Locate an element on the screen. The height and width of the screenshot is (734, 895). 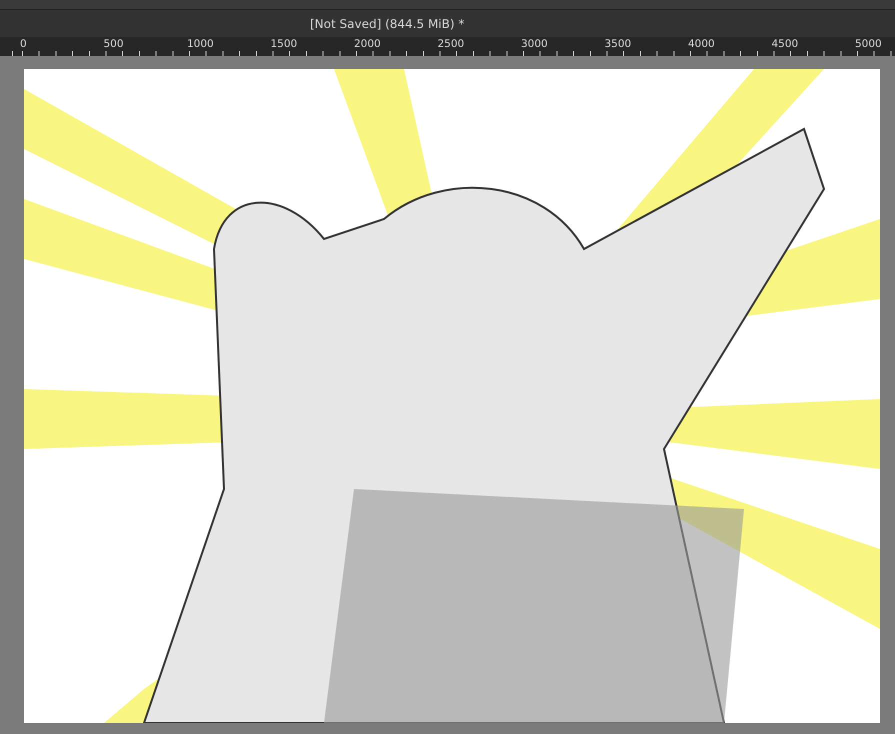
ruler-label: 500 is located at coordinates (114, 44).